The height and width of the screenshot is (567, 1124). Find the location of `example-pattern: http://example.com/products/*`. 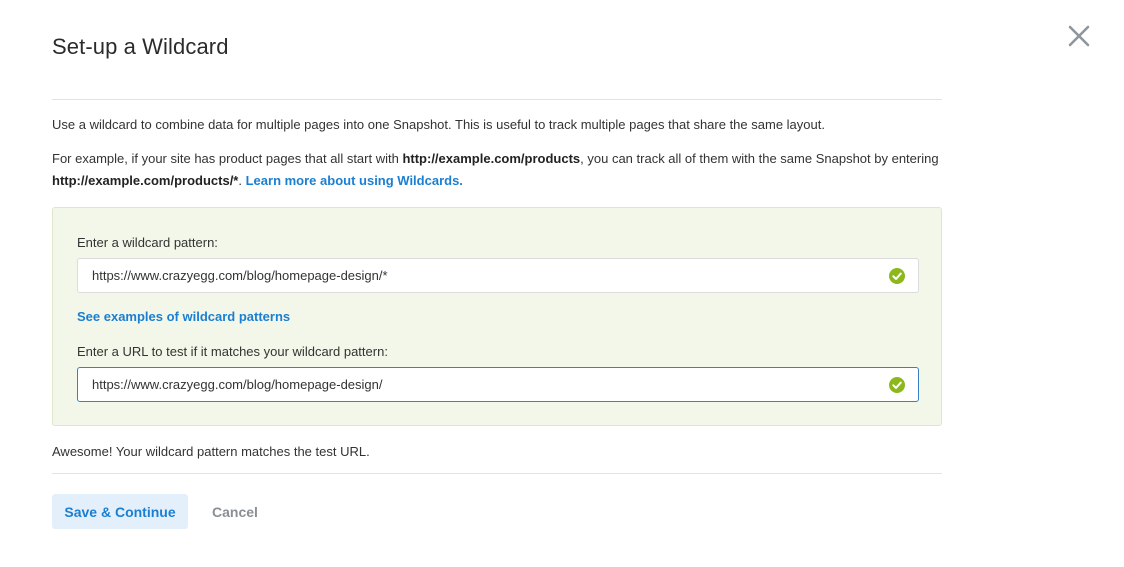

example-pattern: http://example.com/products/* is located at coordinates (145, 180).